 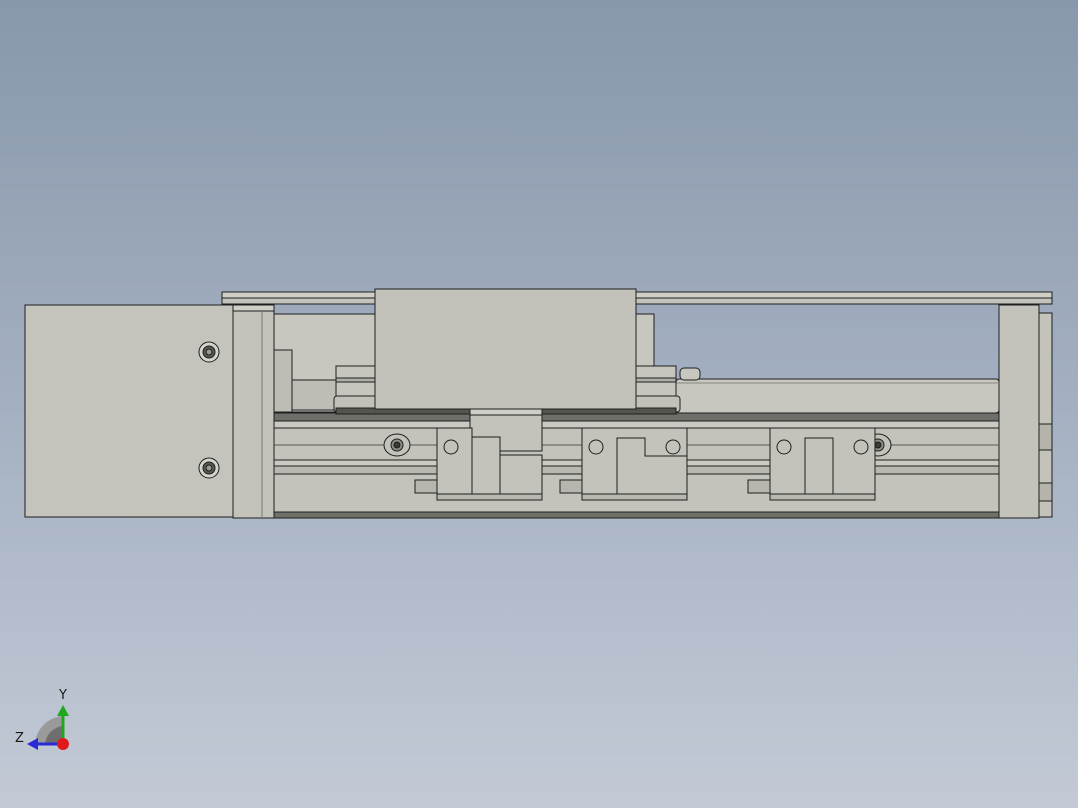 I want to click on y-axis-arrowhead, so click(x=63, y=710).